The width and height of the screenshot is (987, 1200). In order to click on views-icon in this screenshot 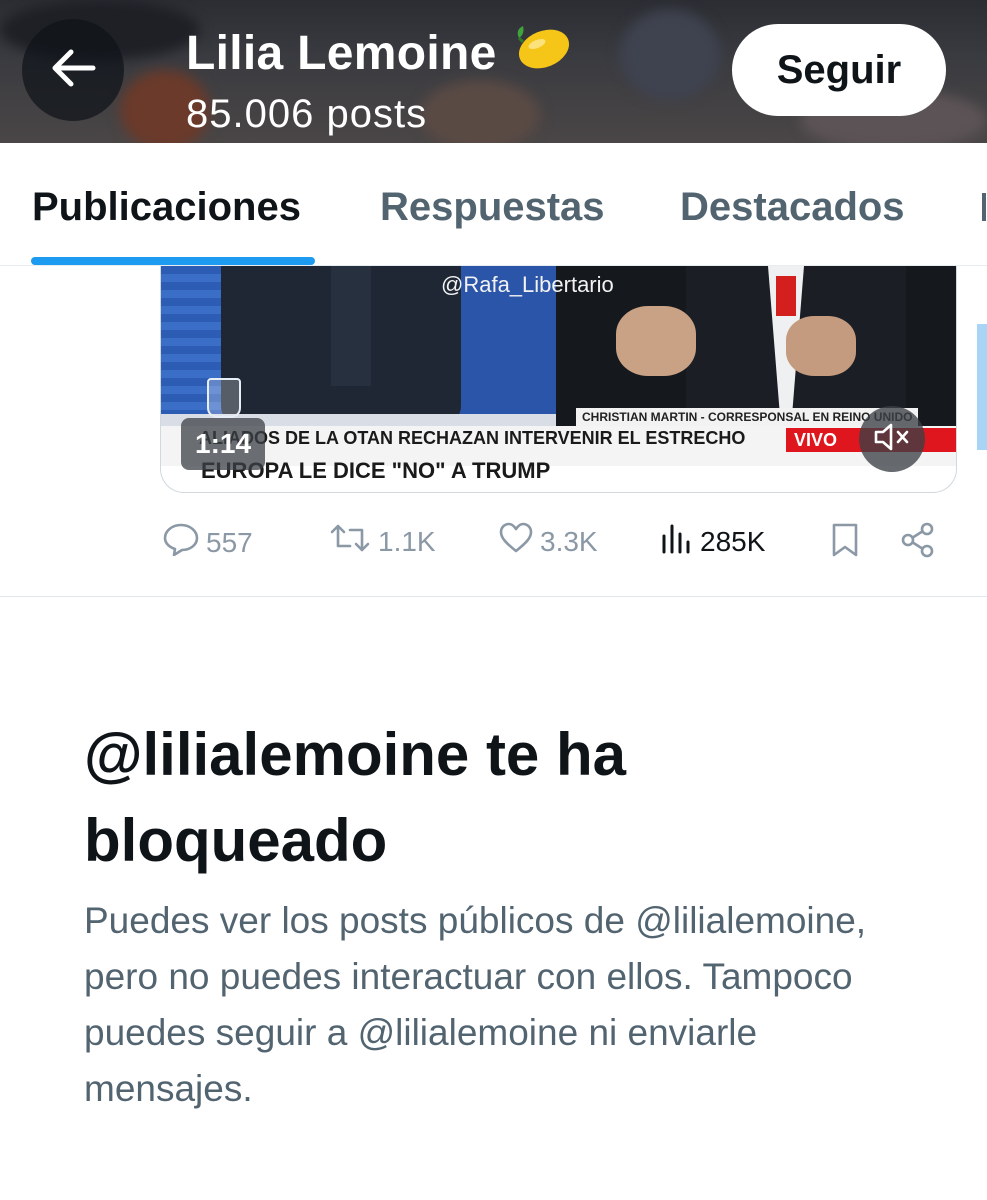, I will do `click(677, 541)`.